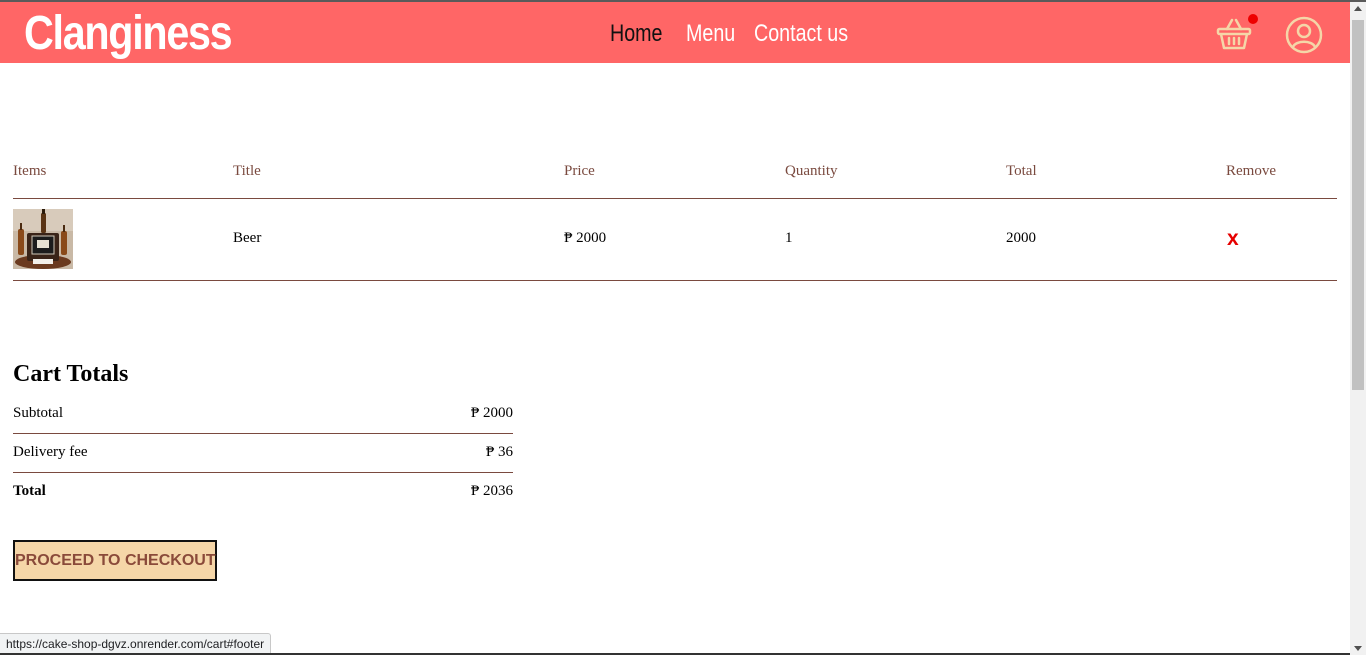  What do you see at coordinates (499, 452) in the screenshot?
I see `delivery-fee-value: ₱ 36` at bounding box center [499, 452].